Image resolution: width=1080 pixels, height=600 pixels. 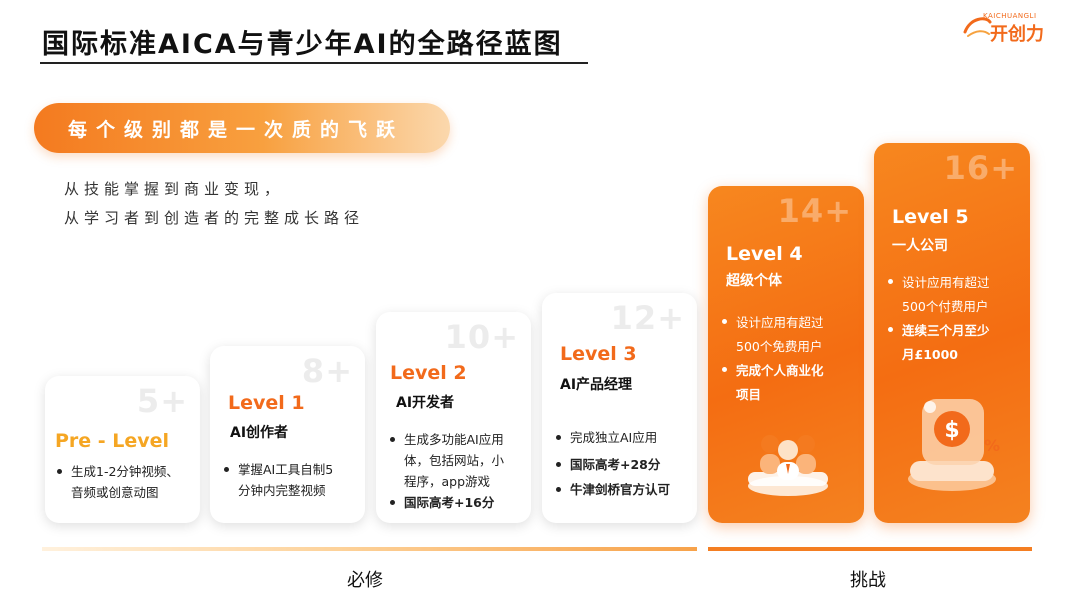 What do you see at coordinates (458, 460) in the screenshot?
I see `bullet-item: 生成多功能AI应用 体，包括网站，小 程序，app游戏` at bounding box center [458, 460].